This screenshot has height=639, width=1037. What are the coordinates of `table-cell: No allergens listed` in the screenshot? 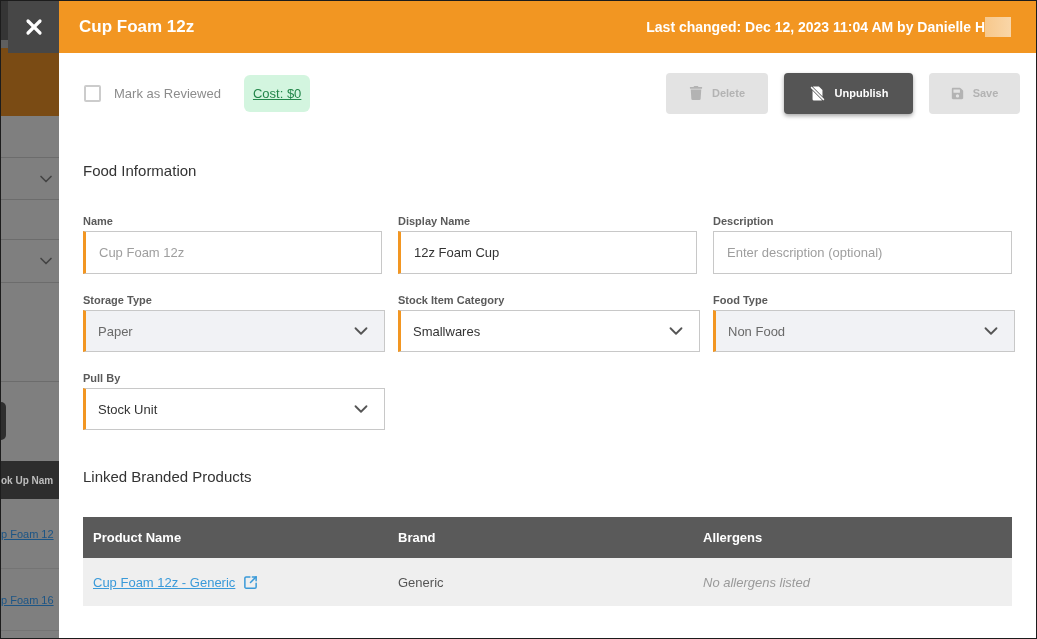 It's located at (852, 582).